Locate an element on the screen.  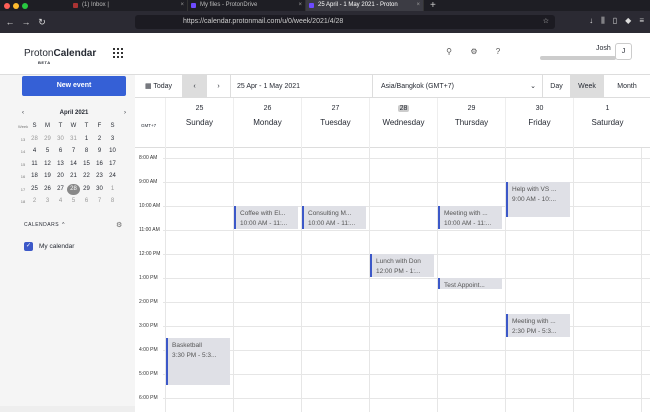
mini-calendar-day: 21 is located at coordinates (73, 177).